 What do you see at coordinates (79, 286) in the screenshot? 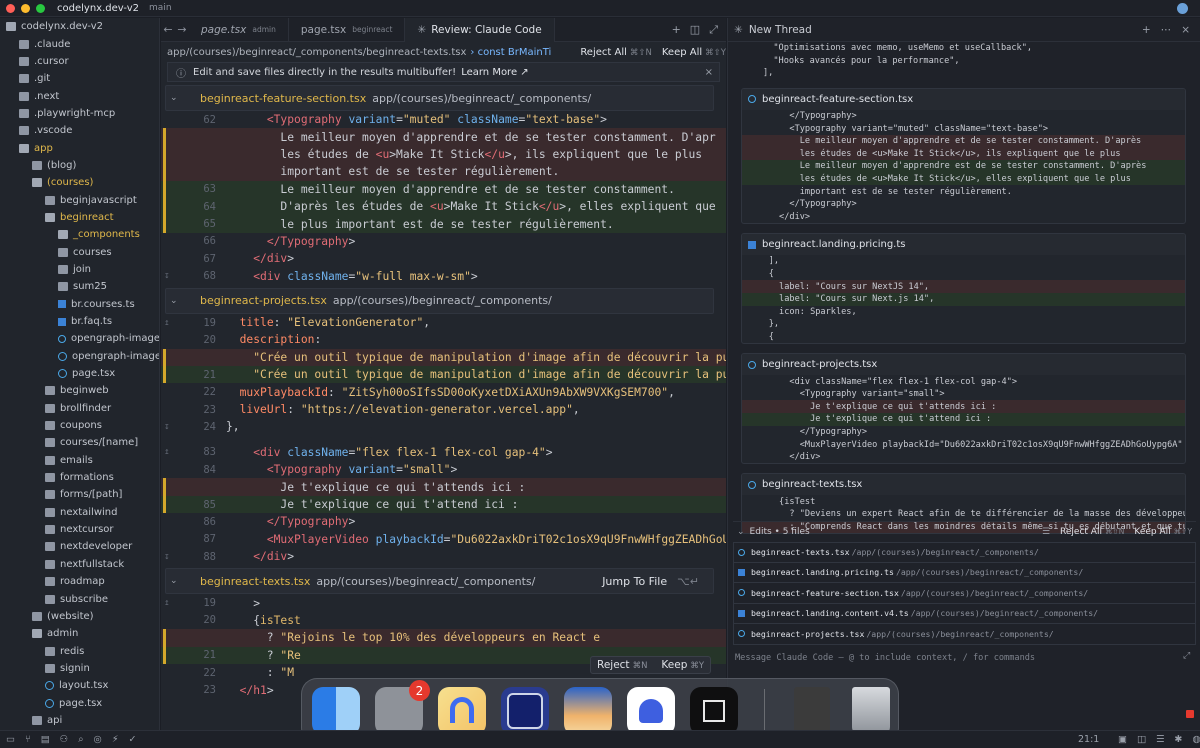
I see `sidebar-item: sum25` at bounding box center [79, 286].